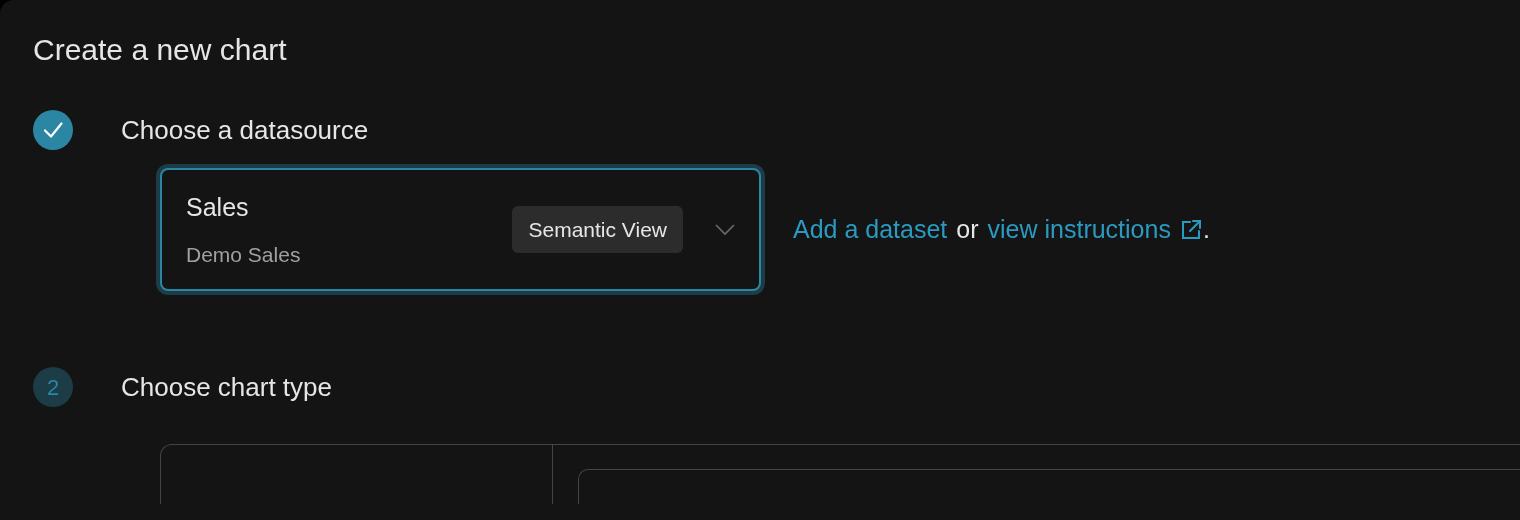 The image size is (1520, 520). What do you see at coordinates (217, 207) in the screenshot?
I see `datasource-name: Sales` at bounding box center [217, 207].